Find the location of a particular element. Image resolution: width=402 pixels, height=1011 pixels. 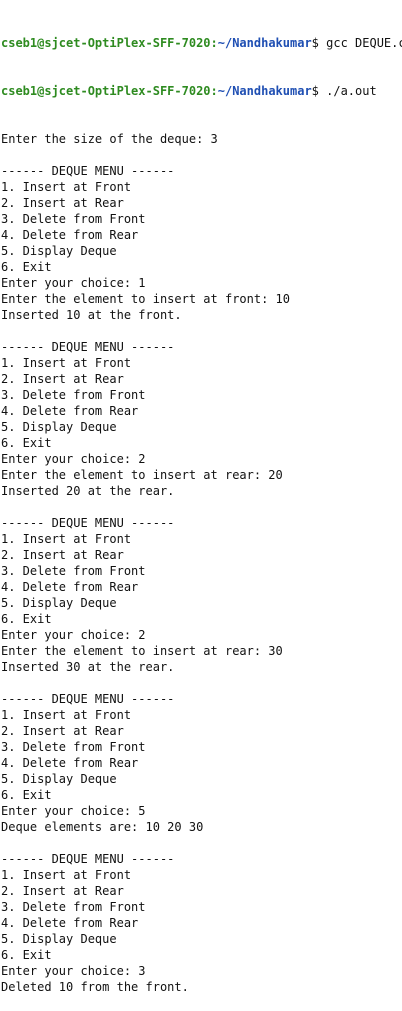

output-line: Enter the element to insert at rear: 20 is located at coordinates (142, 475).